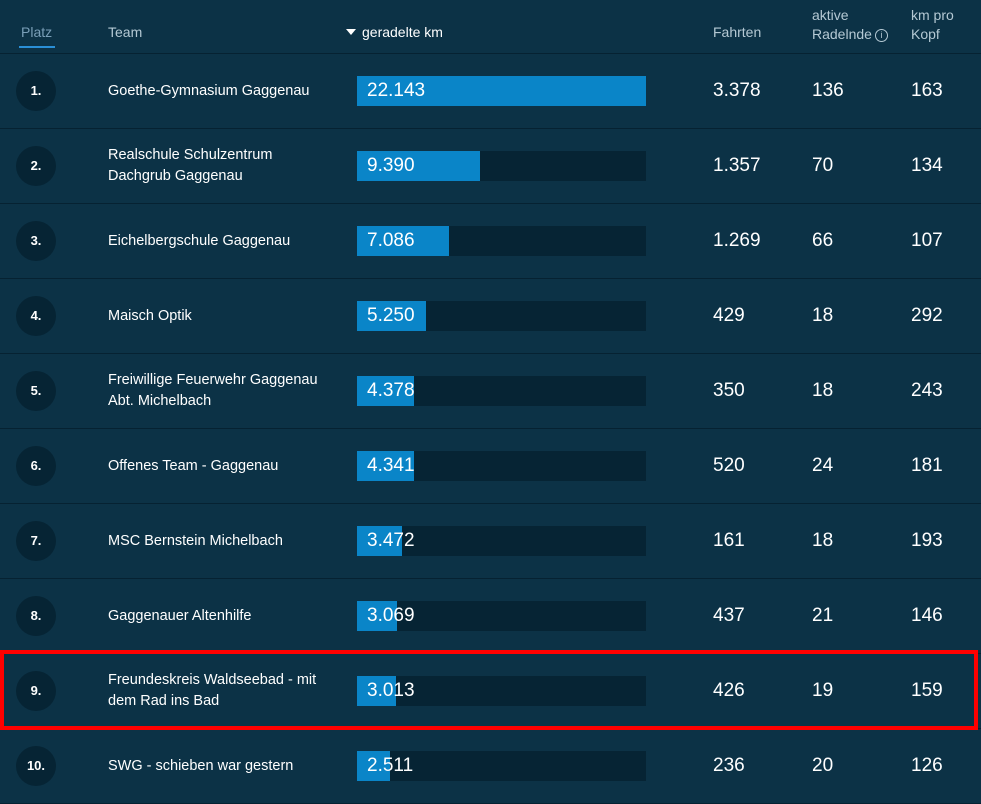  Describe the element at coordinates (36, 616) in the screenshot. I see `rank-badge: 8.` at that location.